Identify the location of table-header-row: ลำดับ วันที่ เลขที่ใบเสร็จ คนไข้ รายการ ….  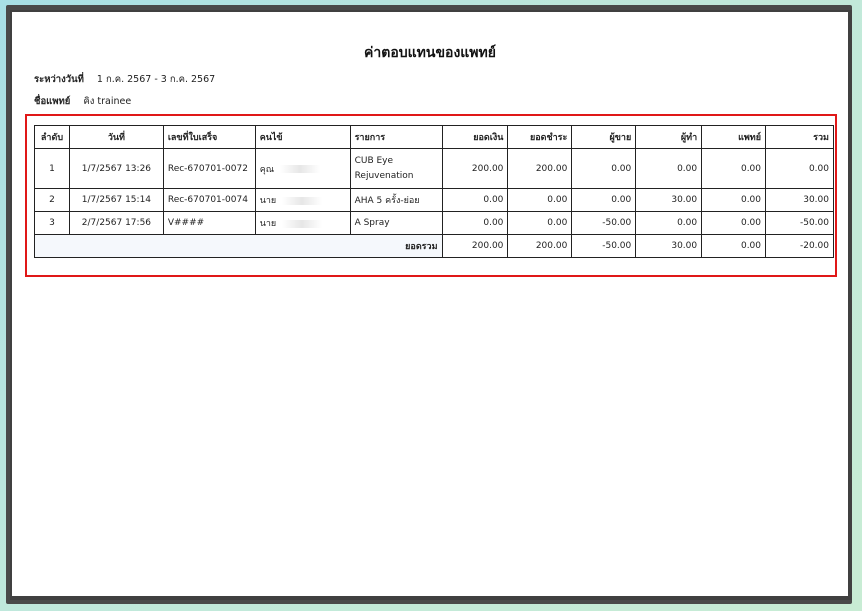
(434, 137).